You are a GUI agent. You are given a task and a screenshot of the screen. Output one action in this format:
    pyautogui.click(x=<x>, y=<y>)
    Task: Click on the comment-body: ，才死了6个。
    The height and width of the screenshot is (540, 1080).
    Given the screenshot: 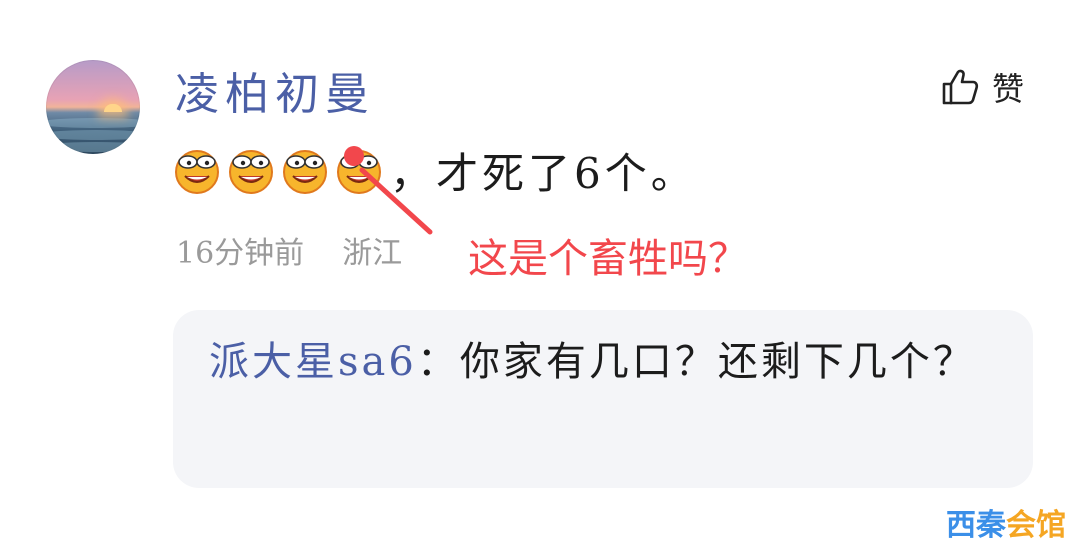 What is the action you would take?
    pyautogui.click(x=434, y=170)
    